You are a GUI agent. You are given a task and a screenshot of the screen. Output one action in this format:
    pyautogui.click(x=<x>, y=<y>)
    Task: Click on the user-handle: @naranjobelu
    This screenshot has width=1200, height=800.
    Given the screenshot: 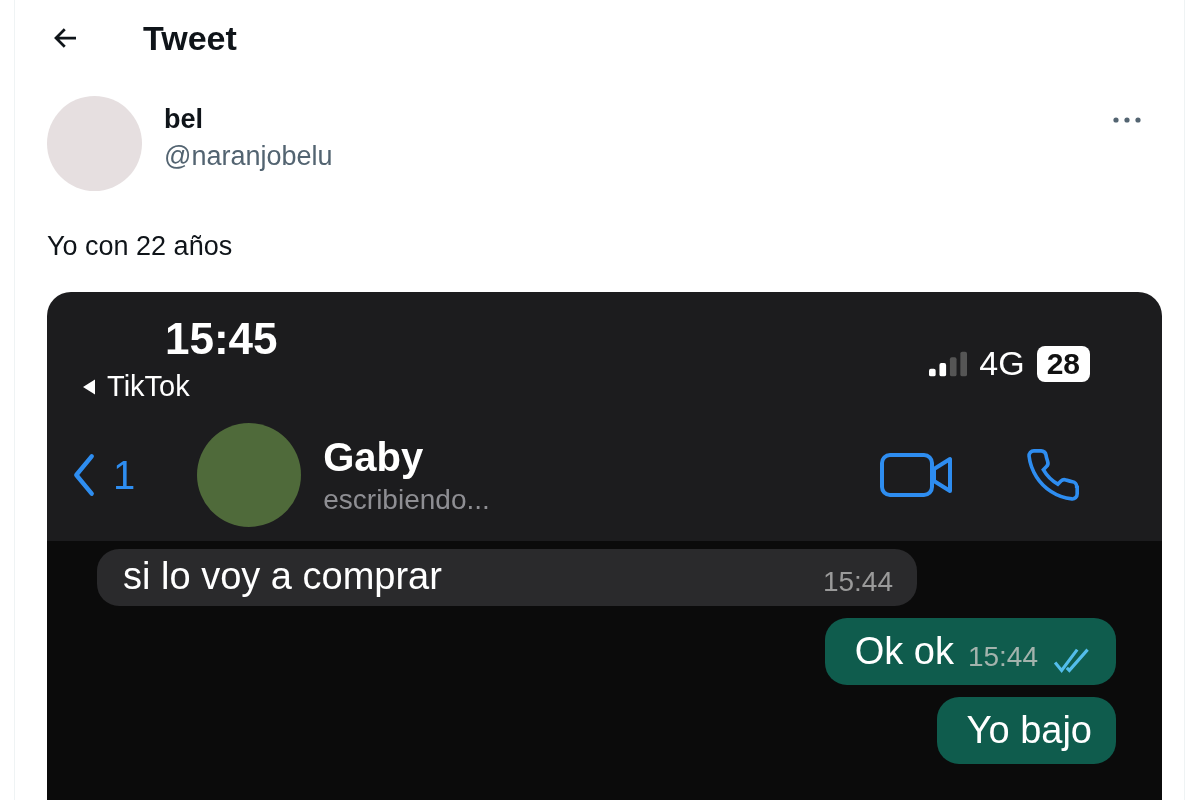 What is the action you would take?
    pyautogui.click(x=627, y=156)
    